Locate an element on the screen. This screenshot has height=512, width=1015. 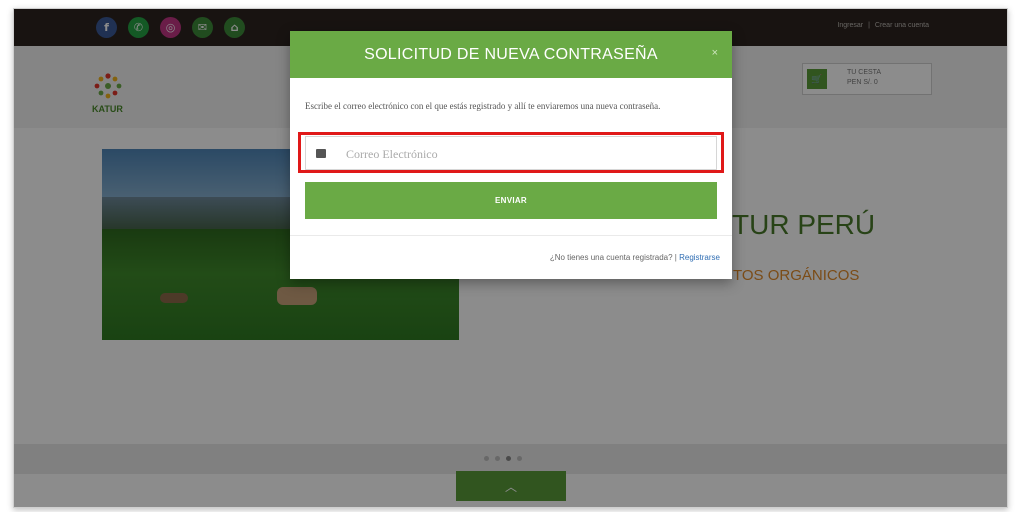
email-field-highlight is located at coordinates (511, 152).